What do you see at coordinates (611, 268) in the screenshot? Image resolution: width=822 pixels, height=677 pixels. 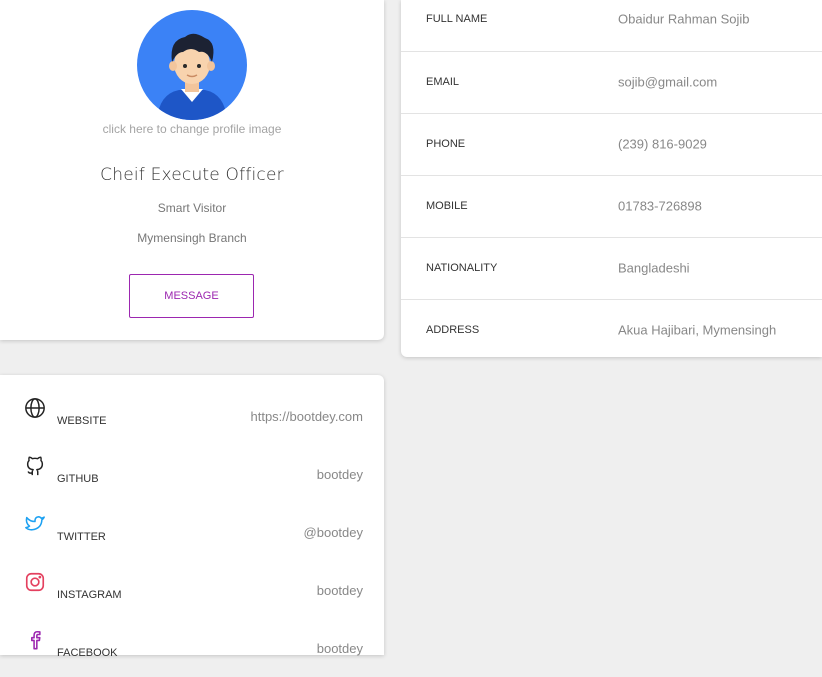 I see `detail-row-nationality: NATIONALITY Bangladeshi` at bounding box center [611, 268].